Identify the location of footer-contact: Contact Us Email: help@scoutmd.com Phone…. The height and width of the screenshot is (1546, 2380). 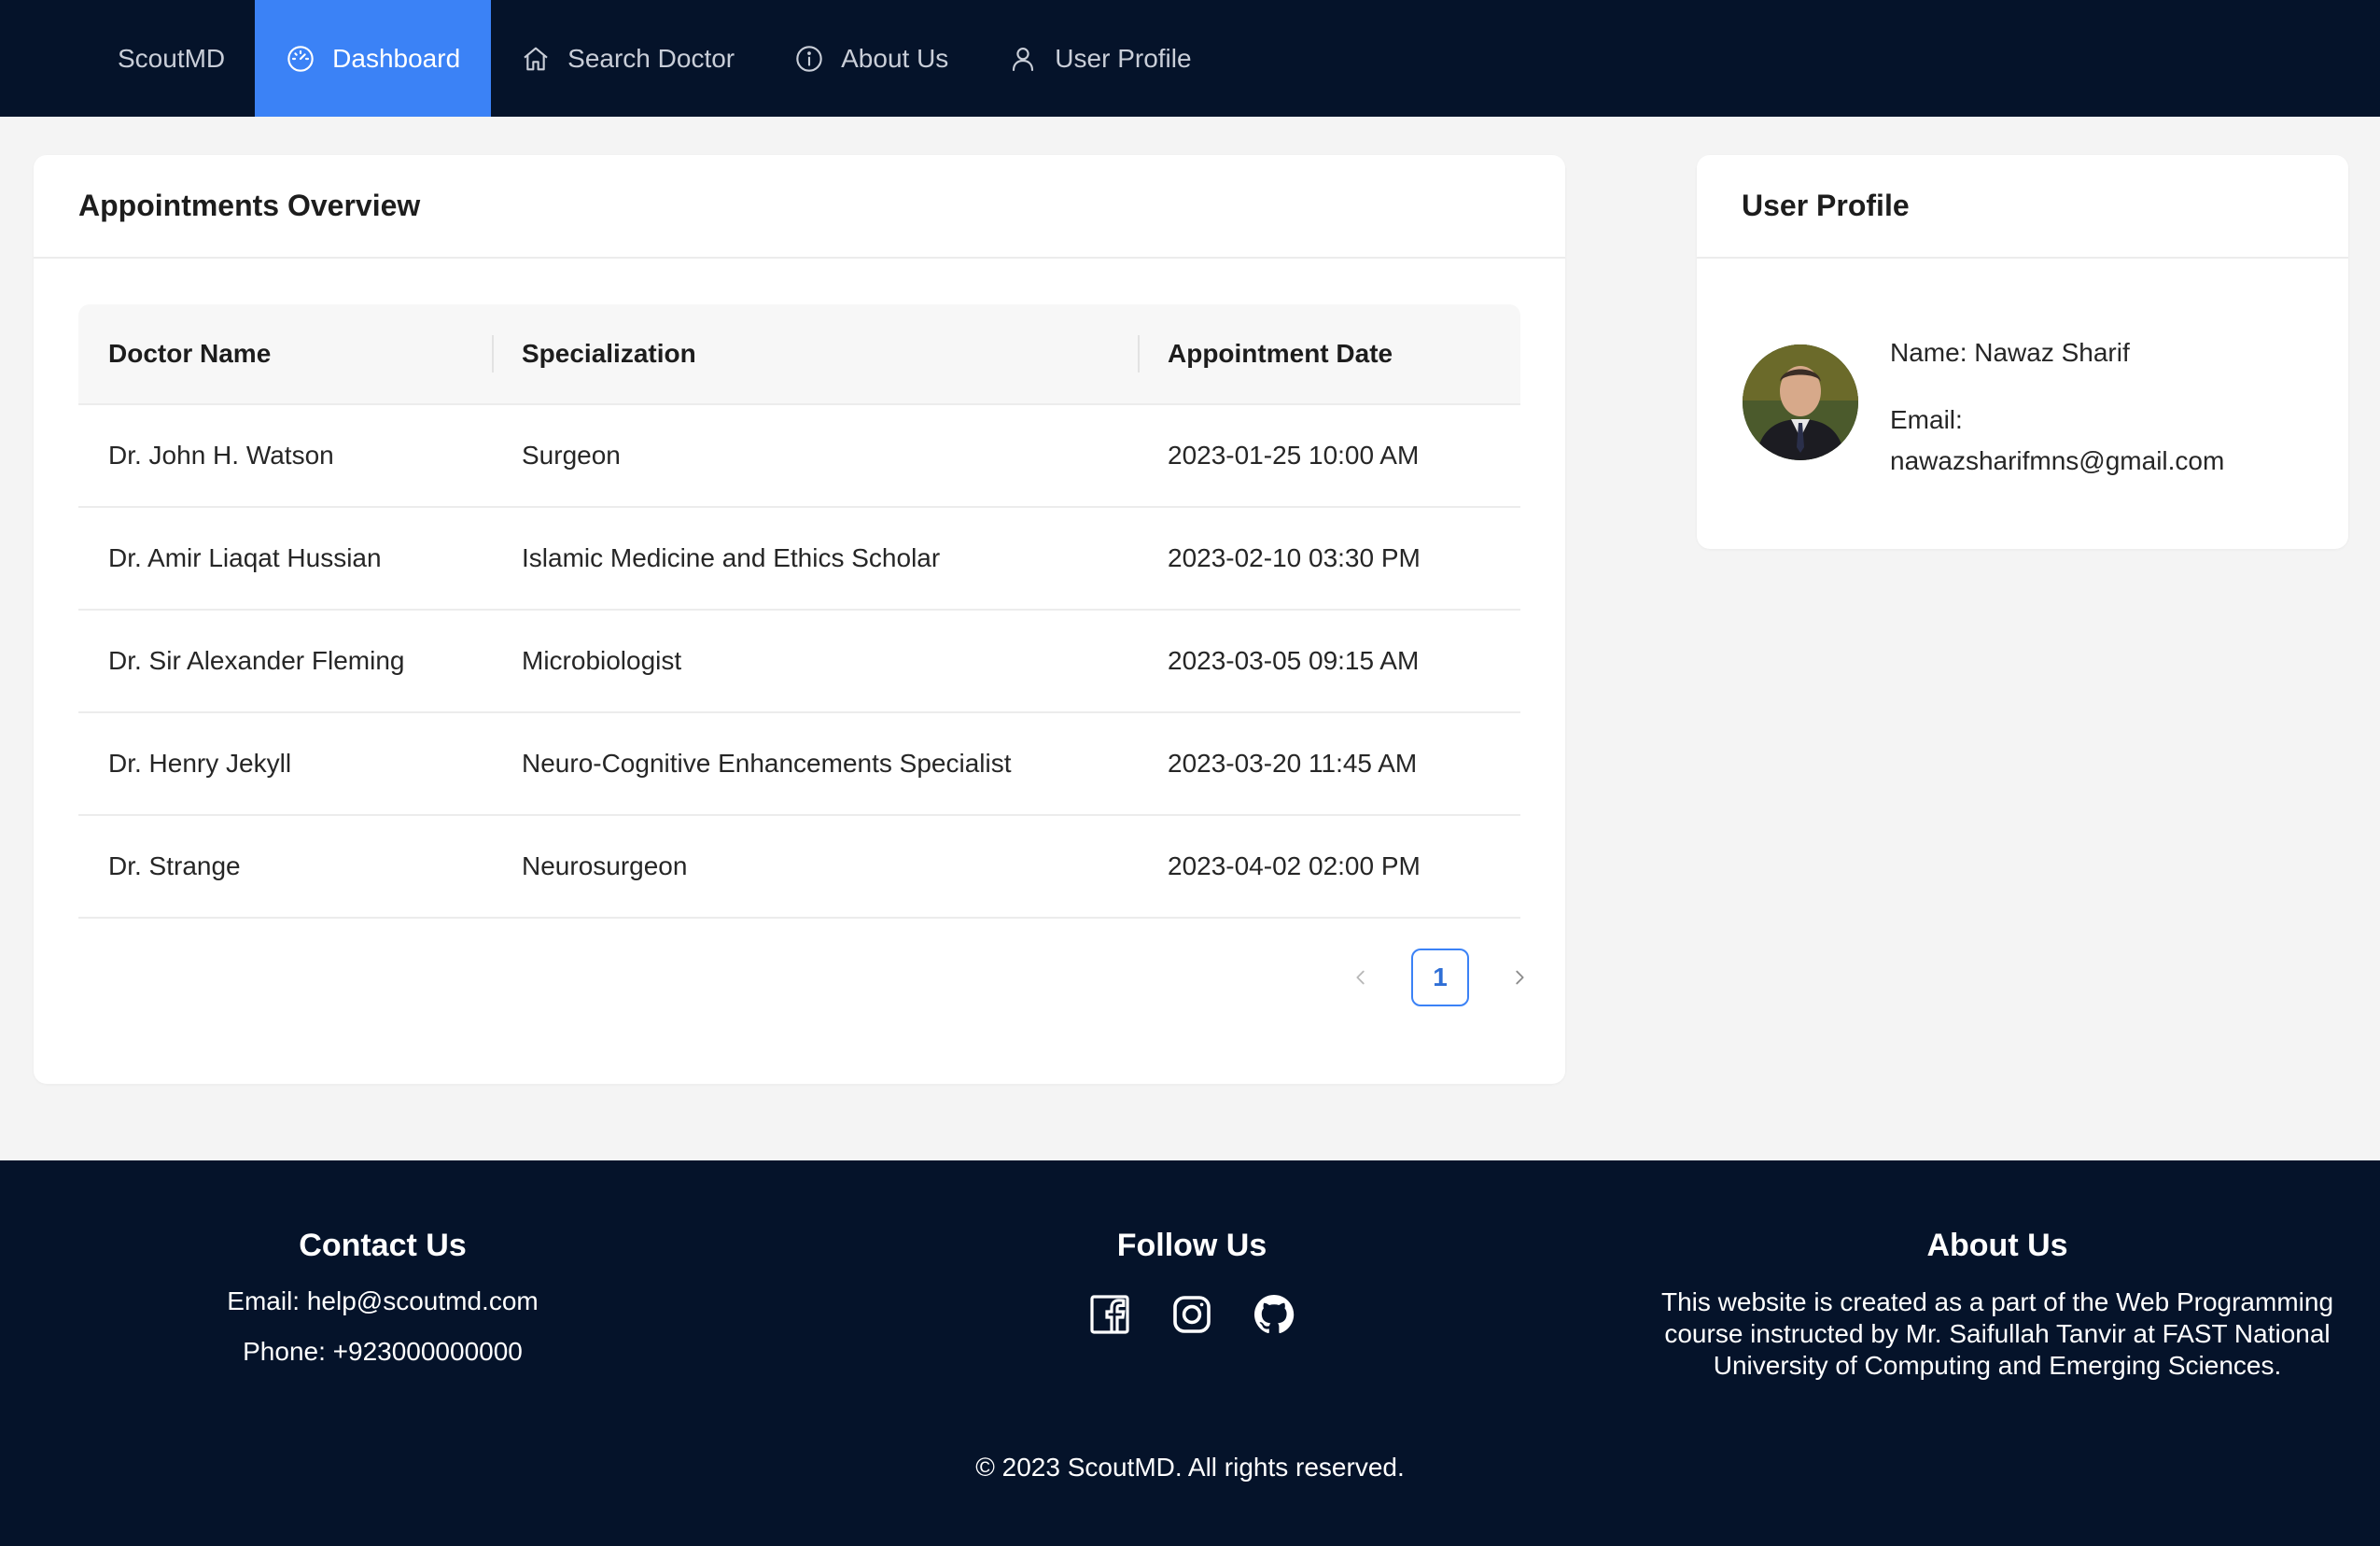
(383, 1298).